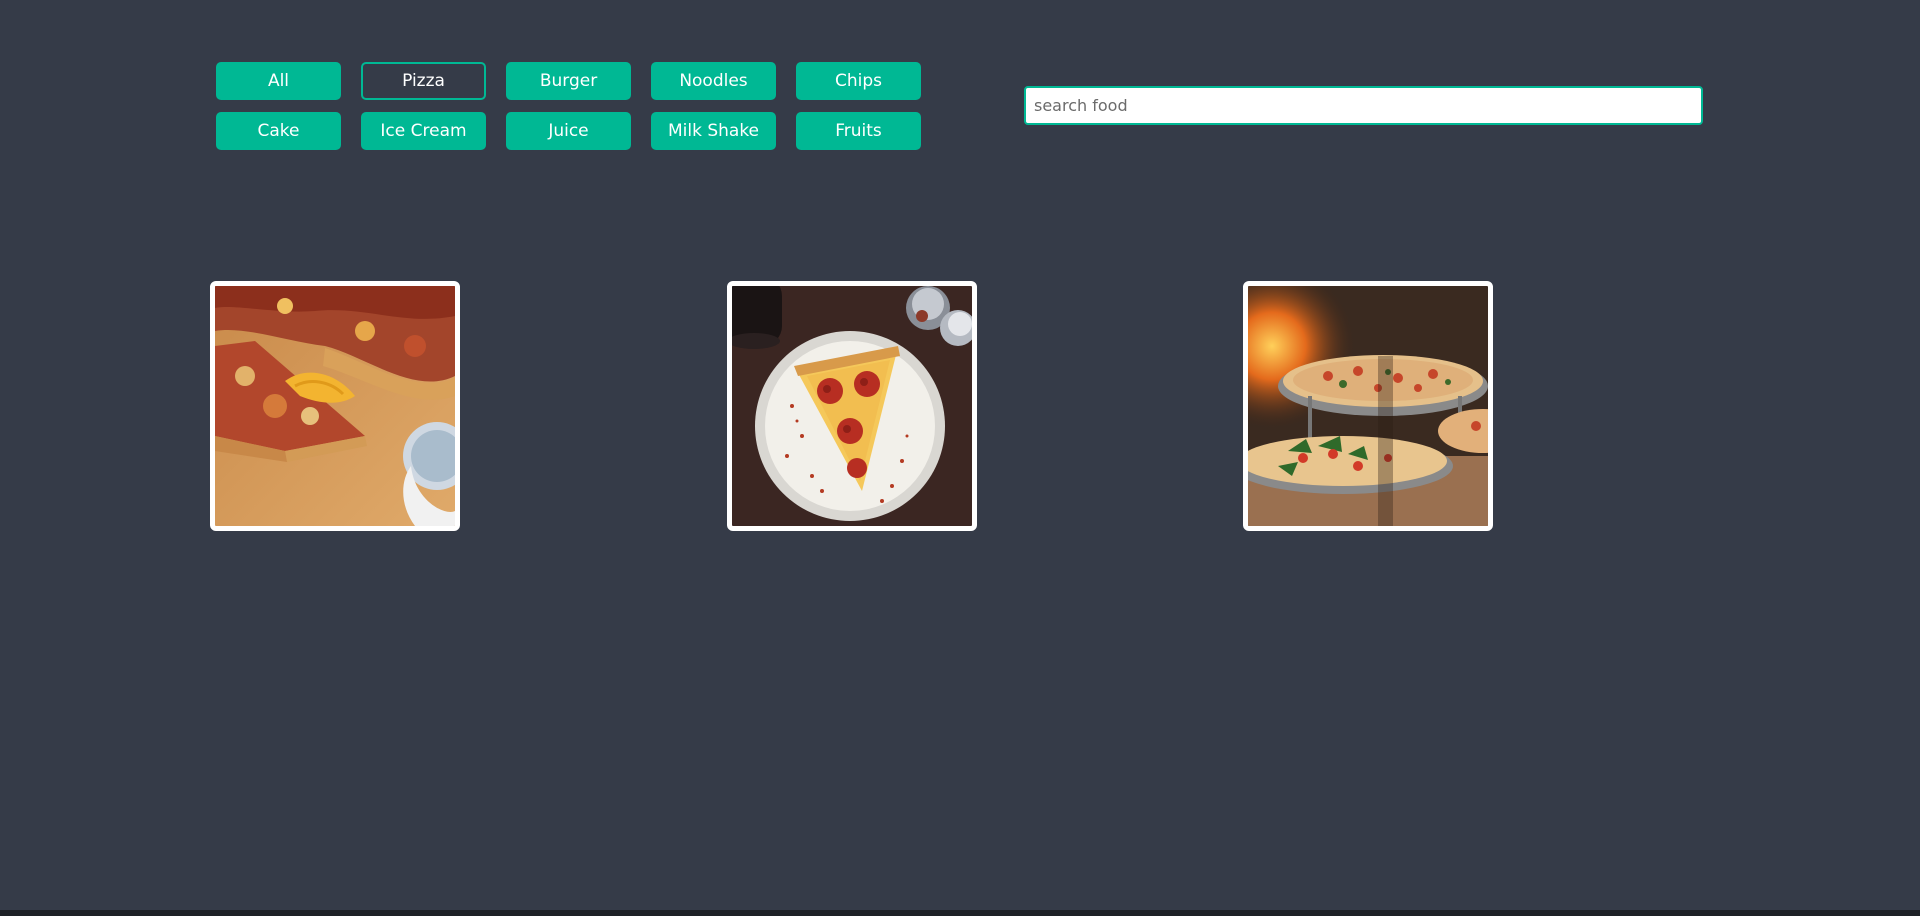  I want to click on filter-button-pizza: Pizza, so click(423, 81).